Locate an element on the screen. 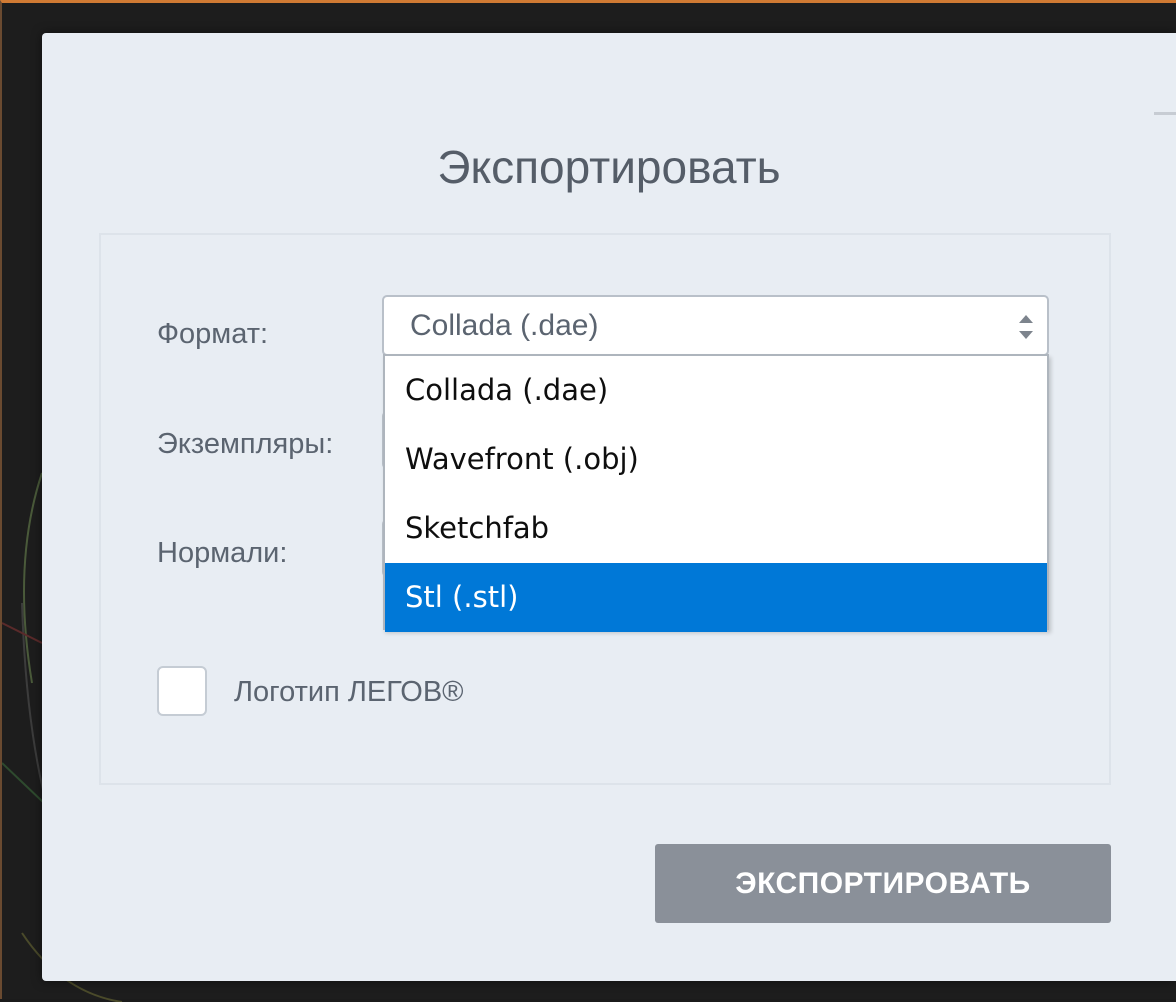  dropdown-option-collada: Collada (.dae) is located at coordinates (716, 390).